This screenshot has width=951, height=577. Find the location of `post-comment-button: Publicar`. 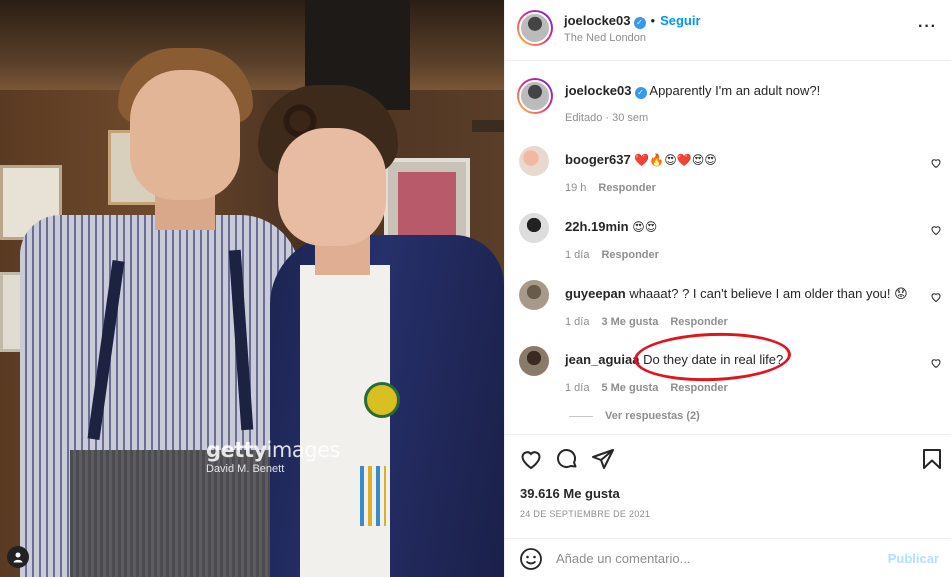

post-comment-button: Publicar is located at coordinates (913, 558).